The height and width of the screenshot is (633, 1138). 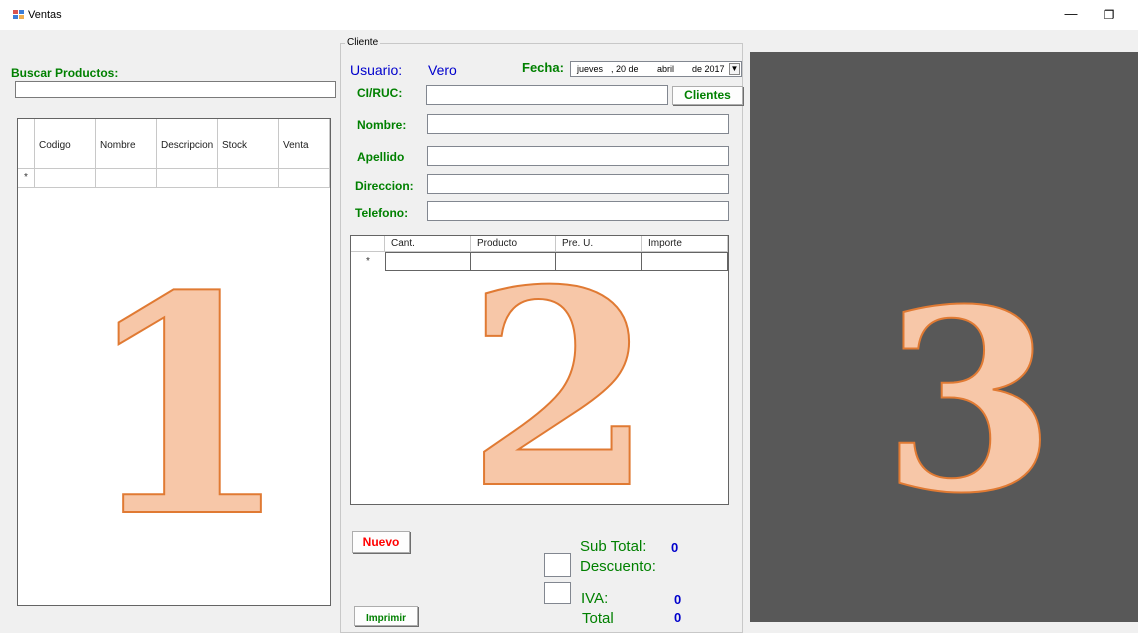 I want to click on fecha-mid: , 20 de, so click(x=625, y=69).